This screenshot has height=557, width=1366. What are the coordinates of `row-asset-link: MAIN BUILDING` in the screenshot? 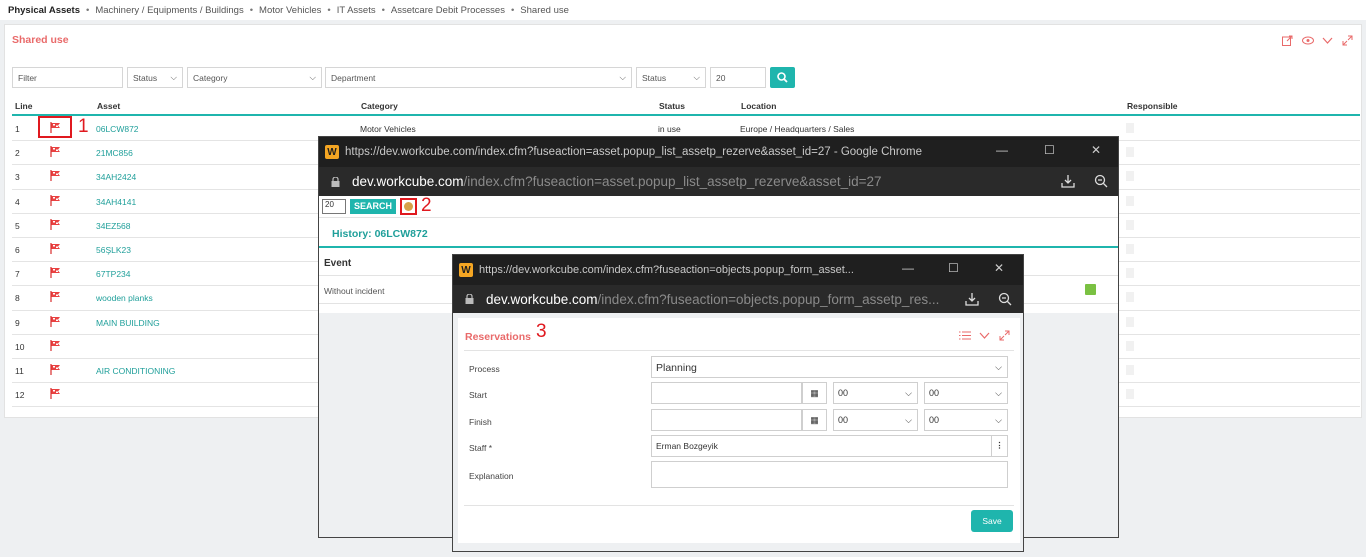 It's located at (128, 323).